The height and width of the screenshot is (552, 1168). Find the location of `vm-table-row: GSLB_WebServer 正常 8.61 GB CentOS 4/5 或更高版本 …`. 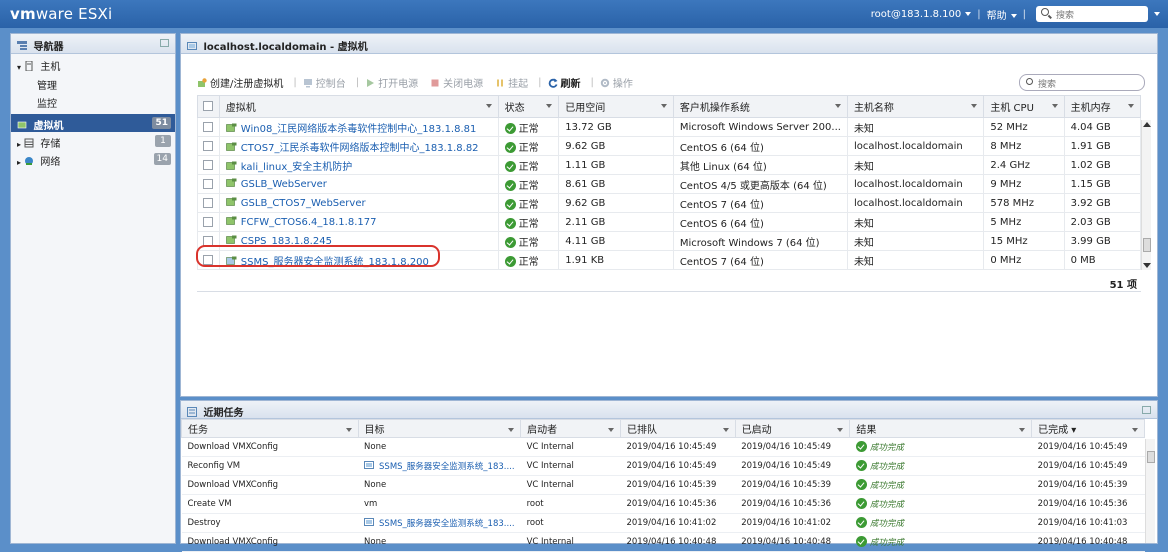

vm-table-row: GSLB_WebServer 正常 8.61 GB CentOS 4/5 或更高版本 … is located at coordinates (669, 184).